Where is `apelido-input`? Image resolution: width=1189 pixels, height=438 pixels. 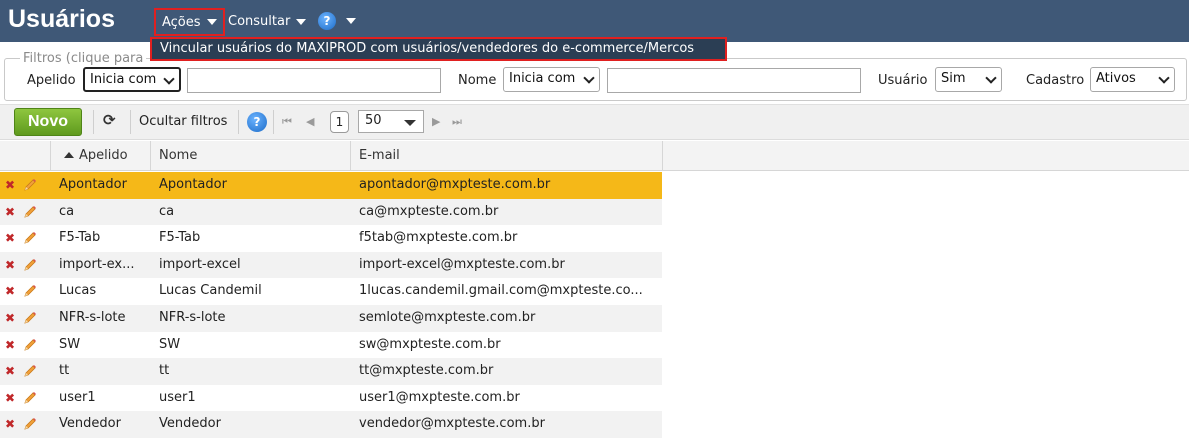
apelido-input is located at coordinates (314, 80).